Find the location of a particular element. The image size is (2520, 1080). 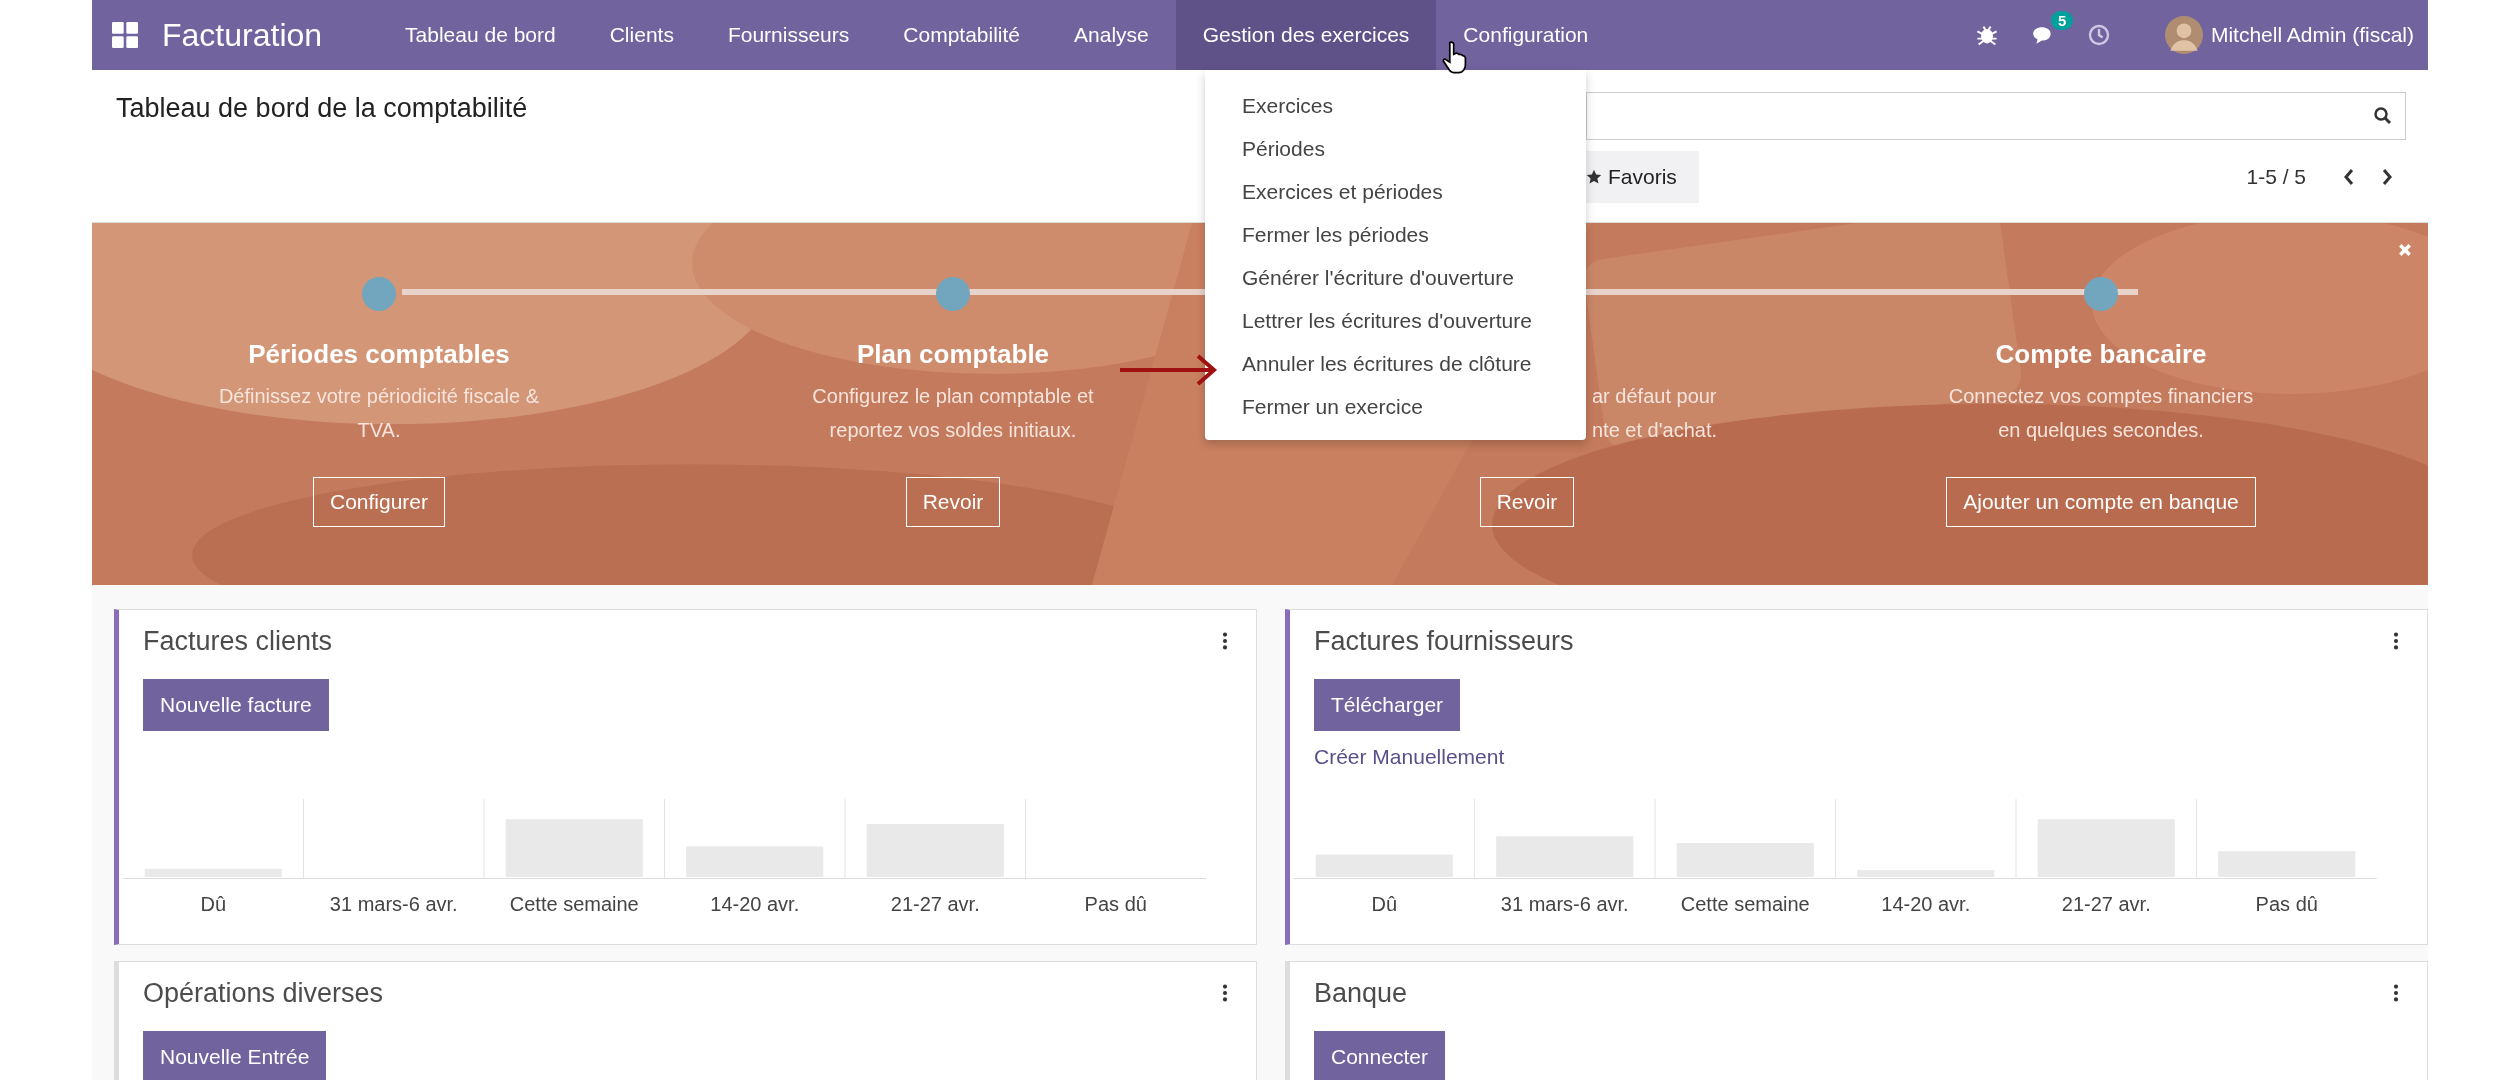

apps-menu-icon is located at coordinates (125, 35).